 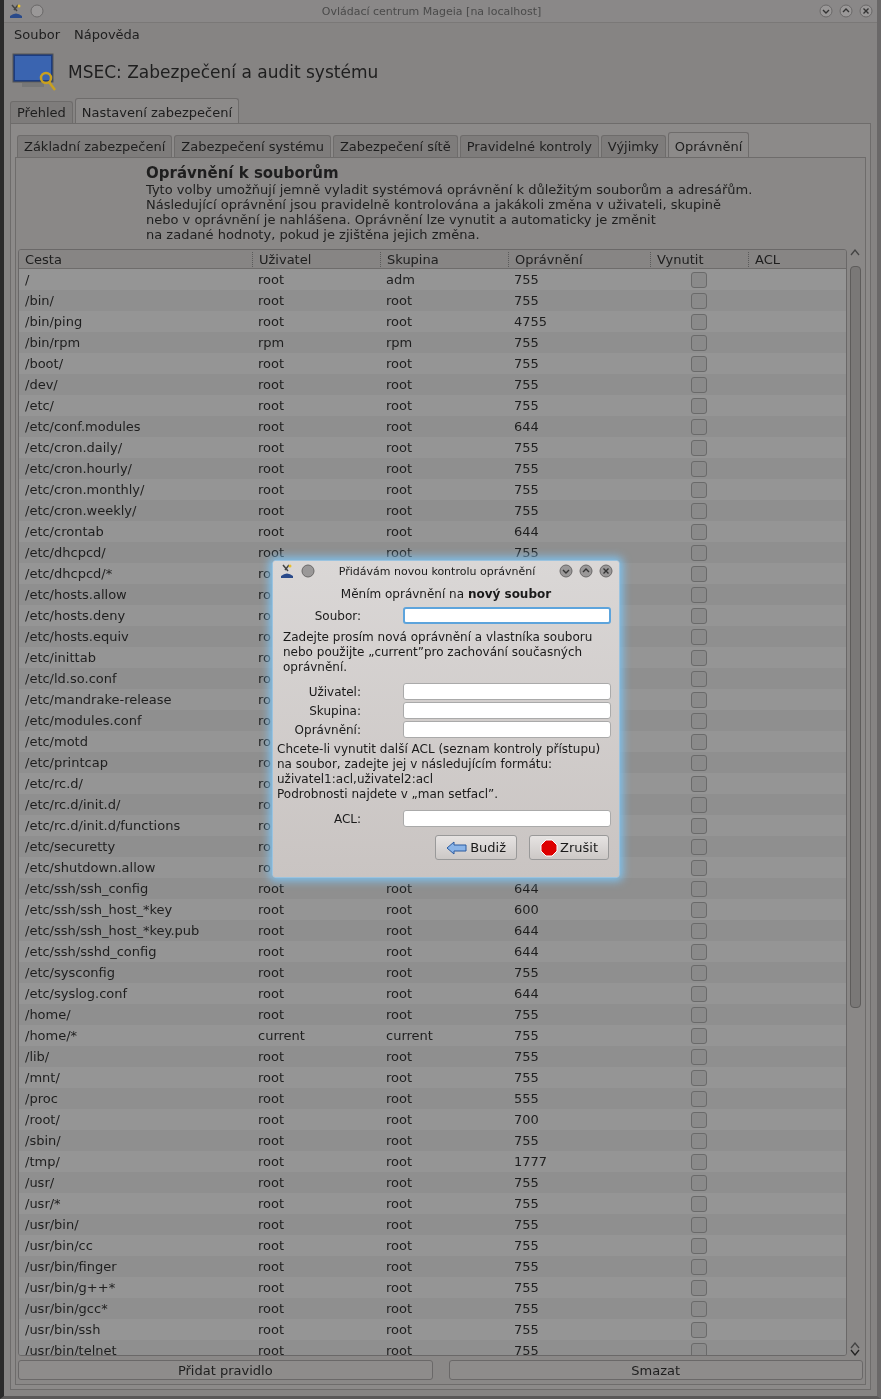 What do you see at coordinates (107, 34) in the screenshot?
I see `menu-item: Nápověda` at bounding box center [107, 34].